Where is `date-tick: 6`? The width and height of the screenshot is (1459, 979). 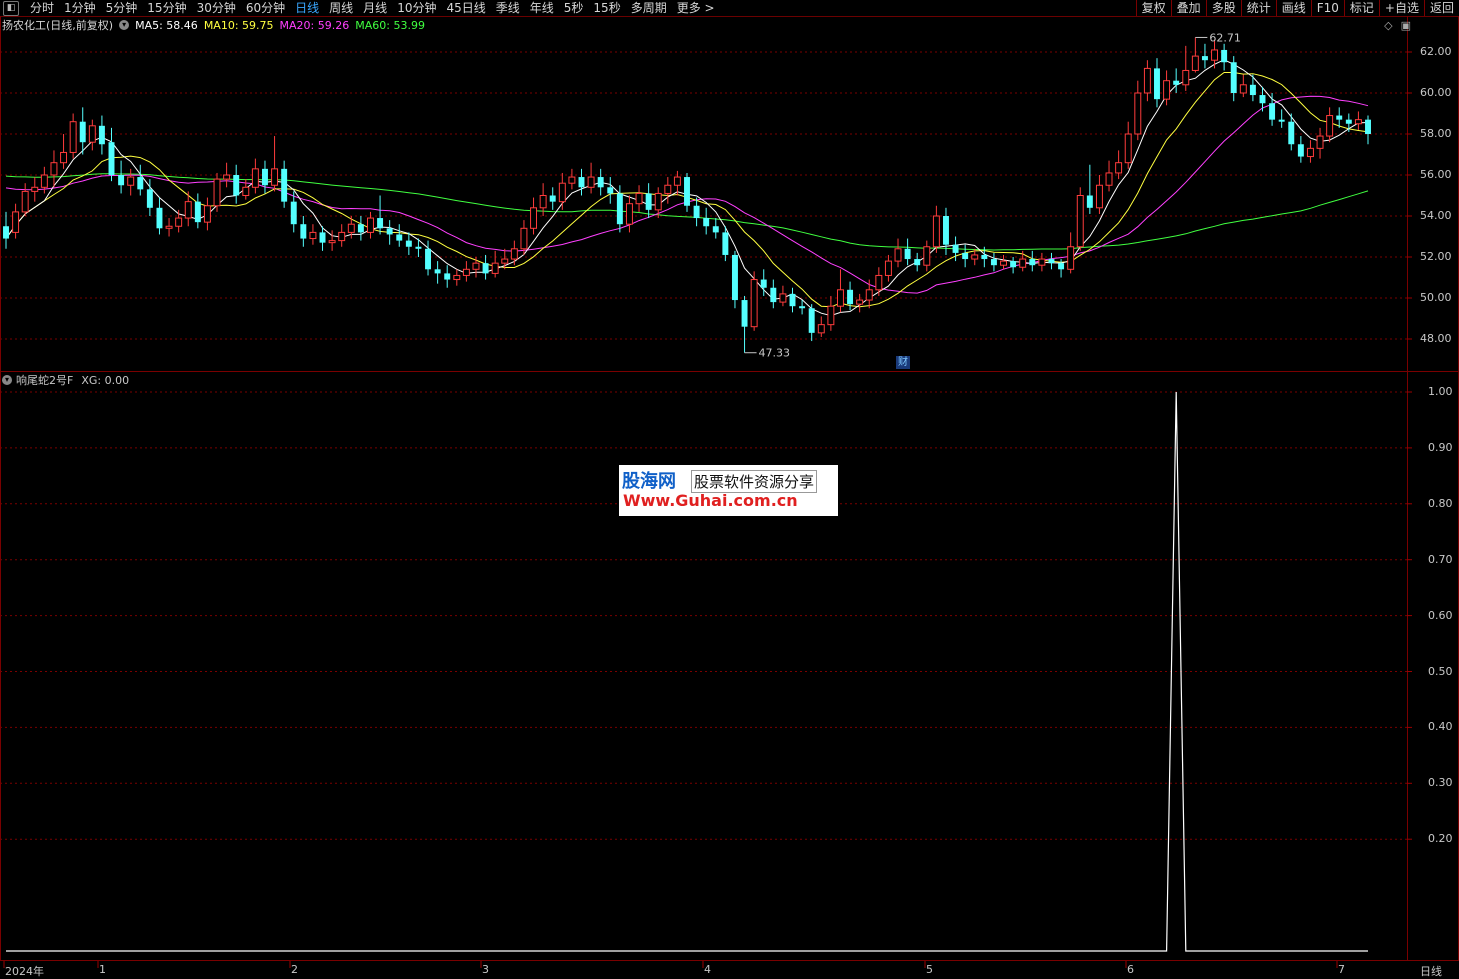 date-tick: 6 is located at coordinates (1130, 969).